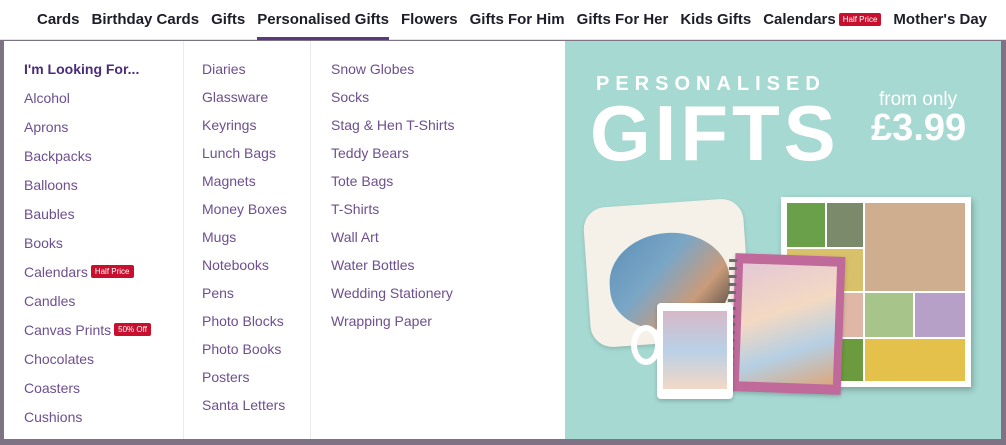  I want to click on menu-link-label: Magnets, so click(229, 181).